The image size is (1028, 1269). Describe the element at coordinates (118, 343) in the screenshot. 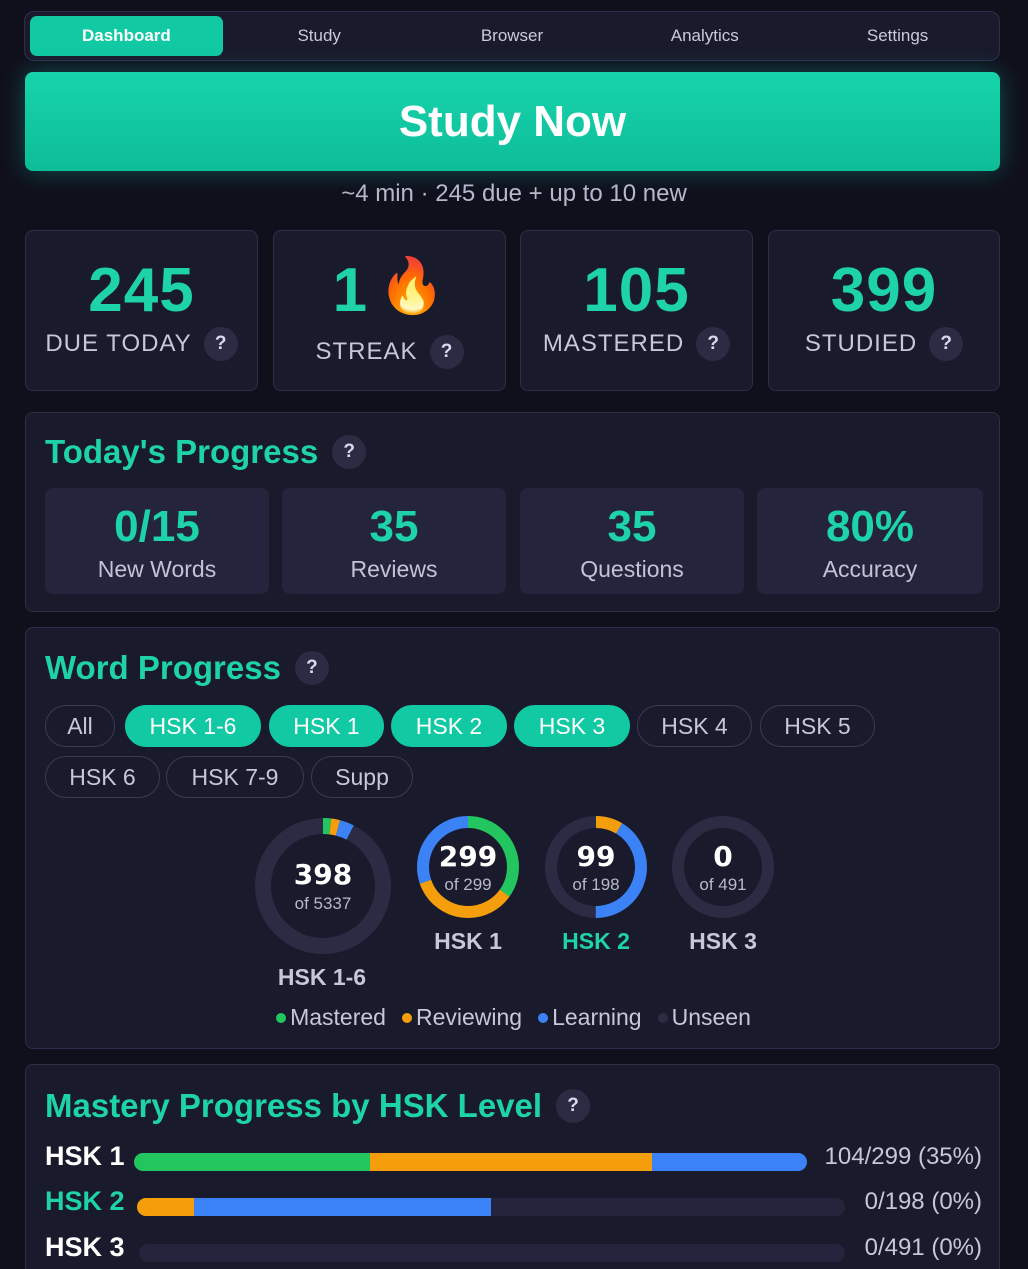

I see `due-today-label: DUE TODAY` at that location.